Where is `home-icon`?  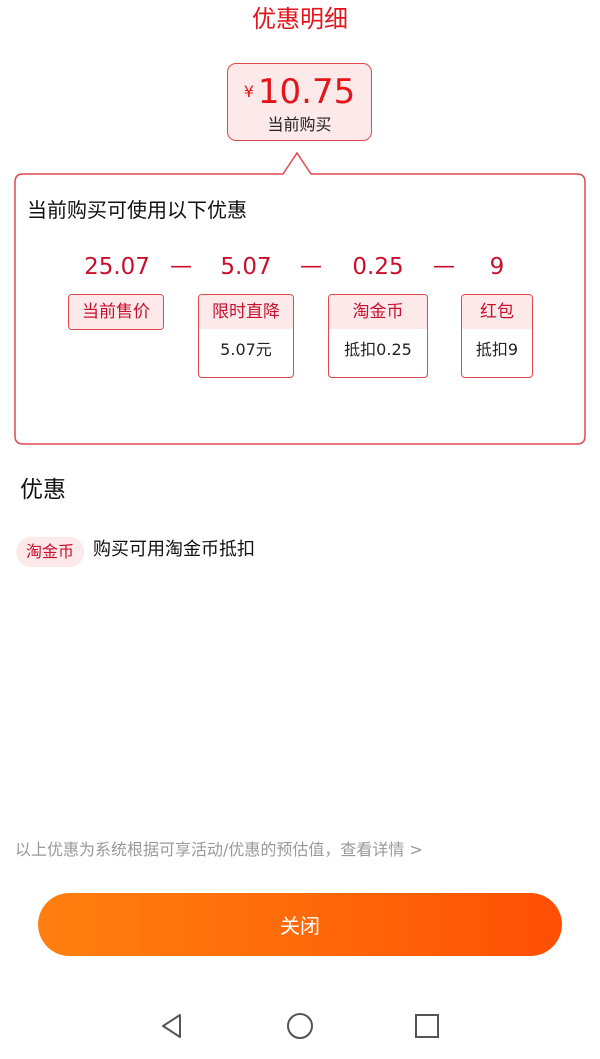
home-icon is located at coordinates (300, 1026).